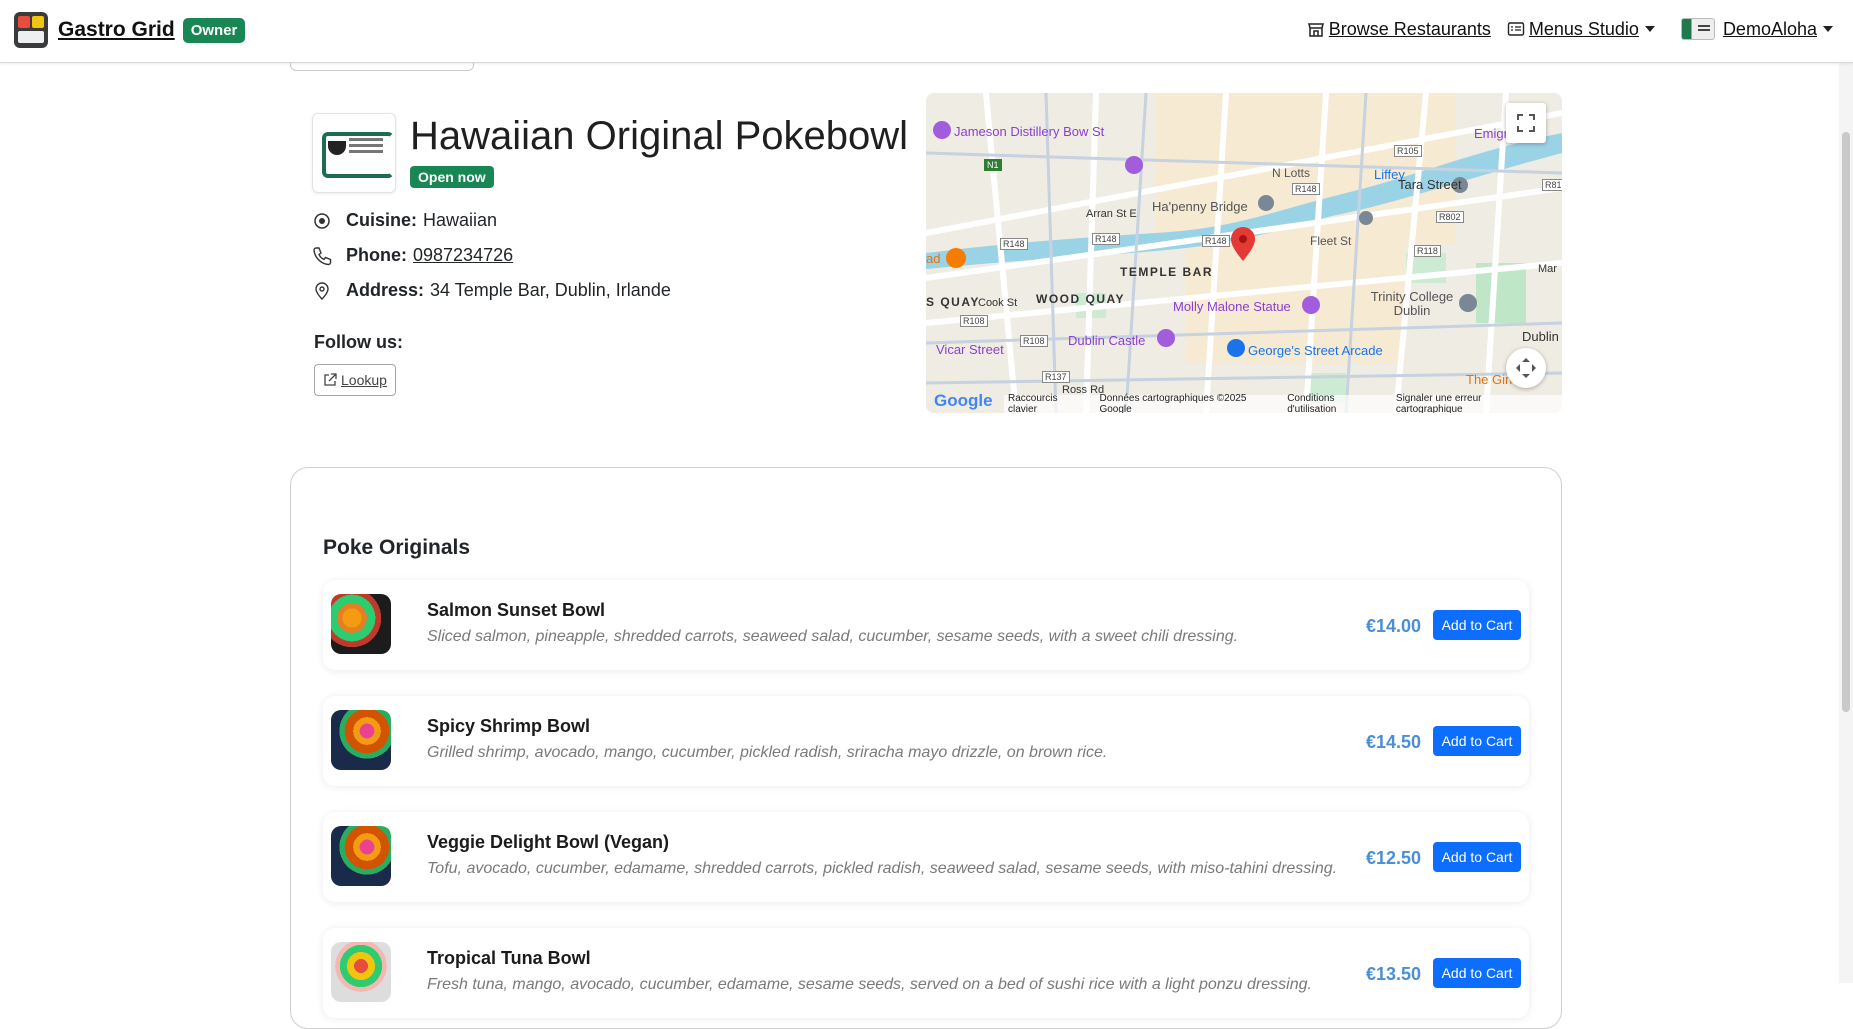  What do you see at coordinates (382, 220) in the screenshot?
I see `cuisine-label: Cuisine:` at bounding box center [382, 220].